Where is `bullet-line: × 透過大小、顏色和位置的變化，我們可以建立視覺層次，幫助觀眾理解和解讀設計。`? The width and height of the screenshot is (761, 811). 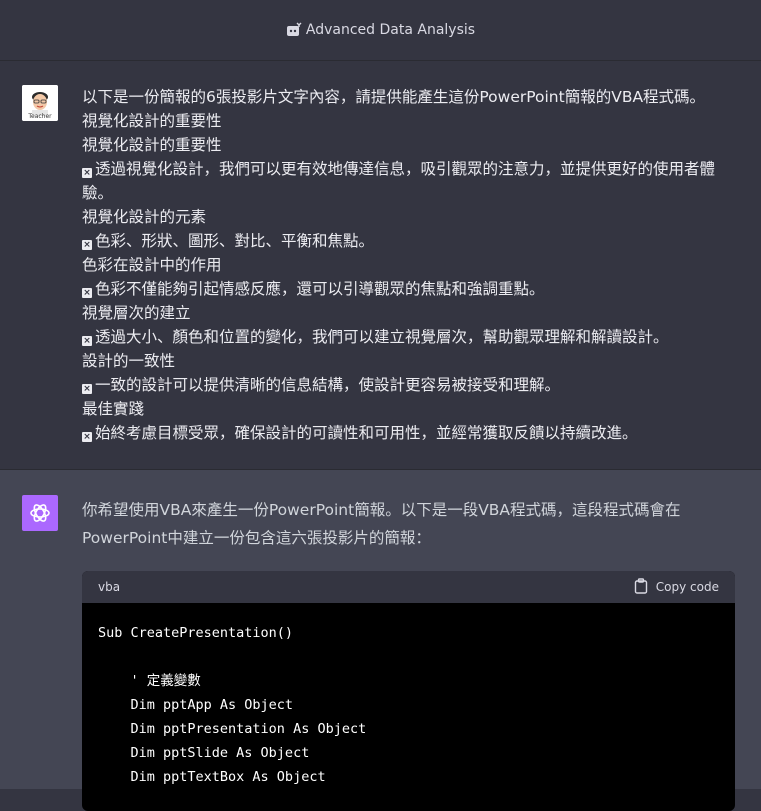 bullet-line: × 透過大小、顏色和位置的變化，我們可以建立視覺層次，幫助觀眾理解和解讀設計。 is located at coordinates (407, 337).